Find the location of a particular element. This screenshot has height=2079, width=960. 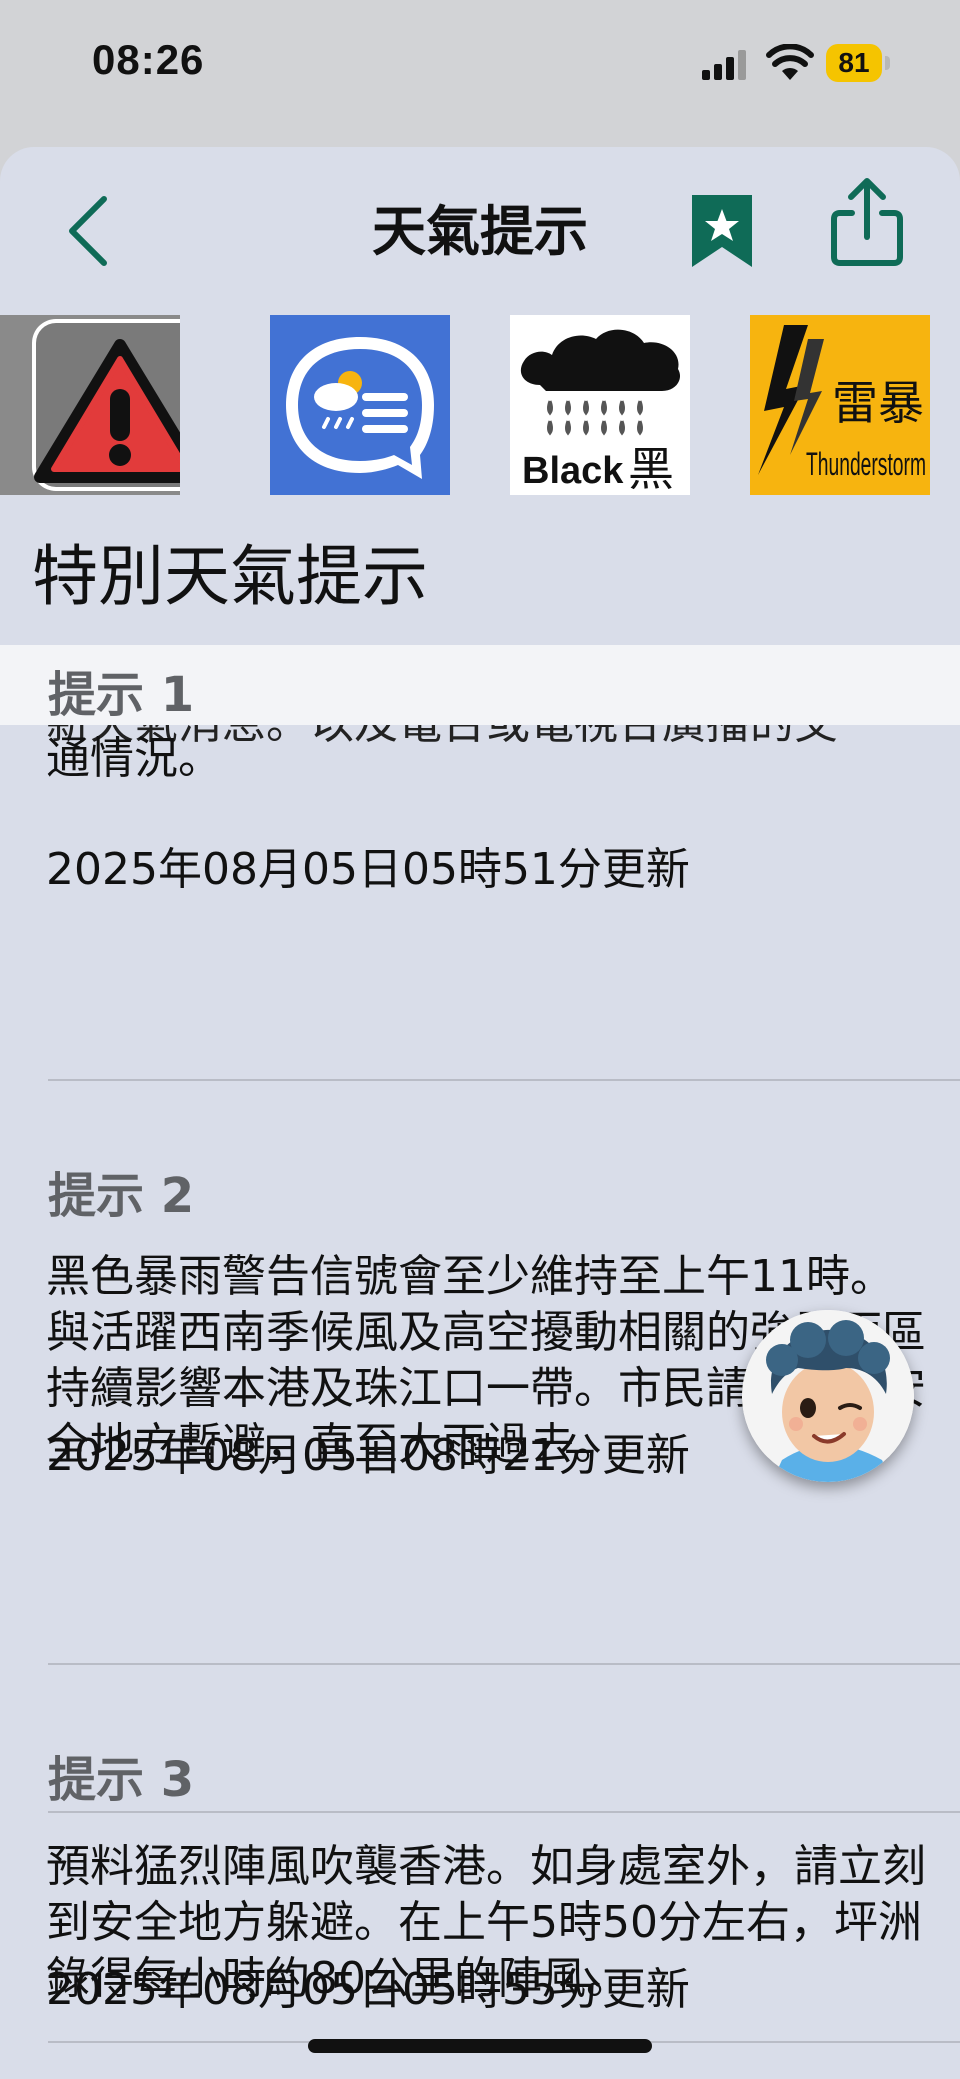

cellular-signal-icon is located at coordinates (724, 65).